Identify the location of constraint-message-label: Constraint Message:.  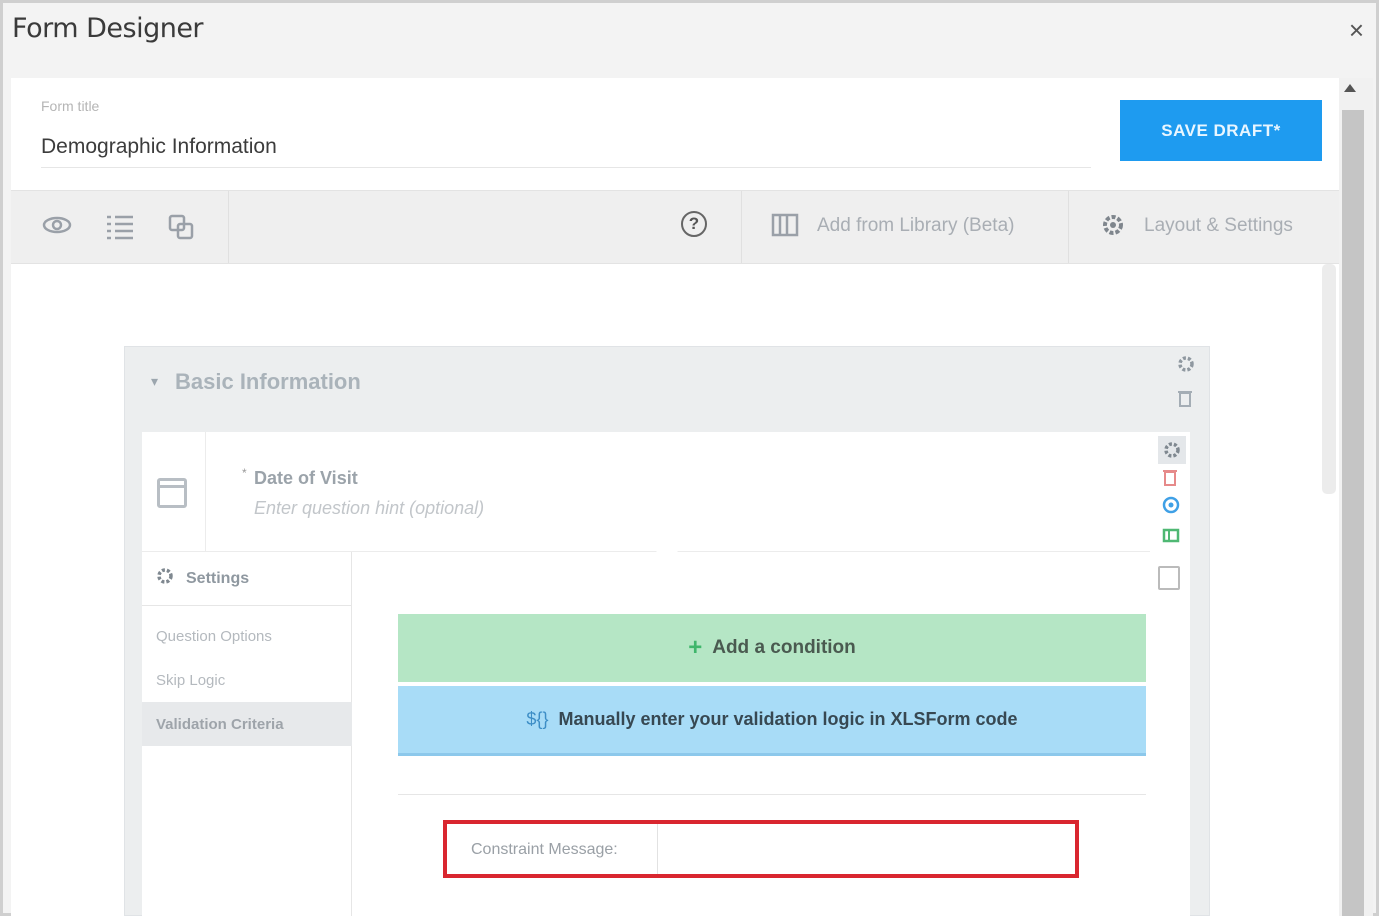
(552, 849).